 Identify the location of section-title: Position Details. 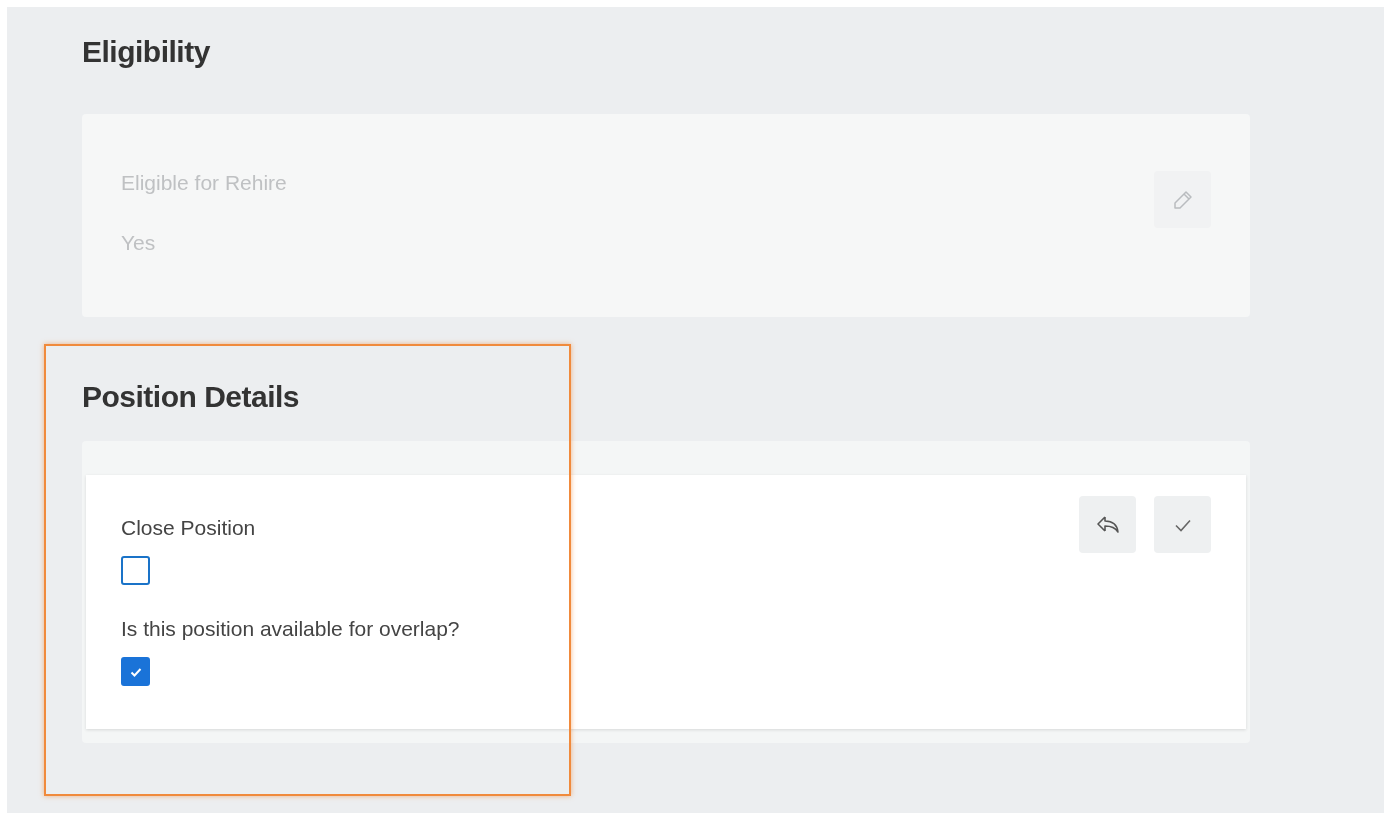
(191, 397).